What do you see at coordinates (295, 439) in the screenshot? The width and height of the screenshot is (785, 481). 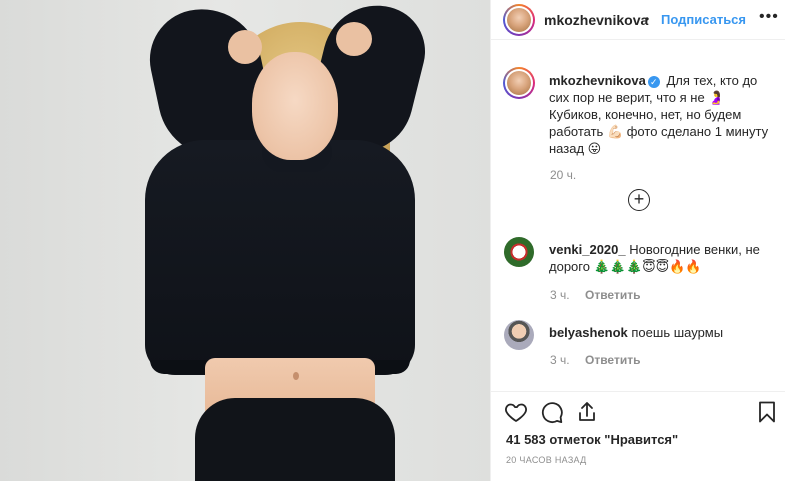 I see `photo-pants` at bounding box center [295, 439].